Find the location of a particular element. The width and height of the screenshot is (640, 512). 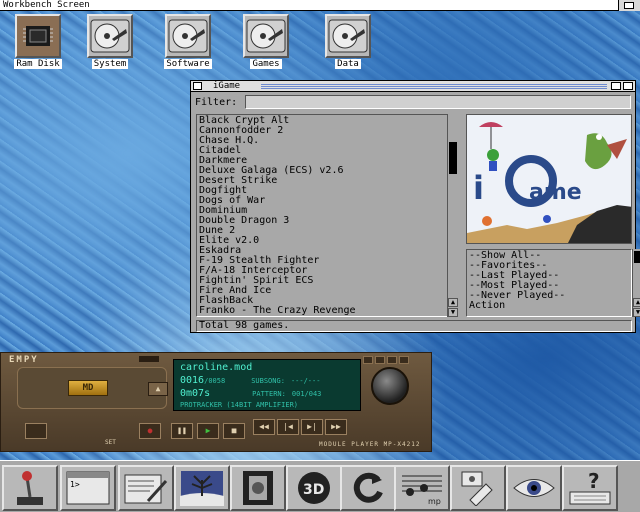

desktop-icon-games: Games is located at coordinates (266, 41).